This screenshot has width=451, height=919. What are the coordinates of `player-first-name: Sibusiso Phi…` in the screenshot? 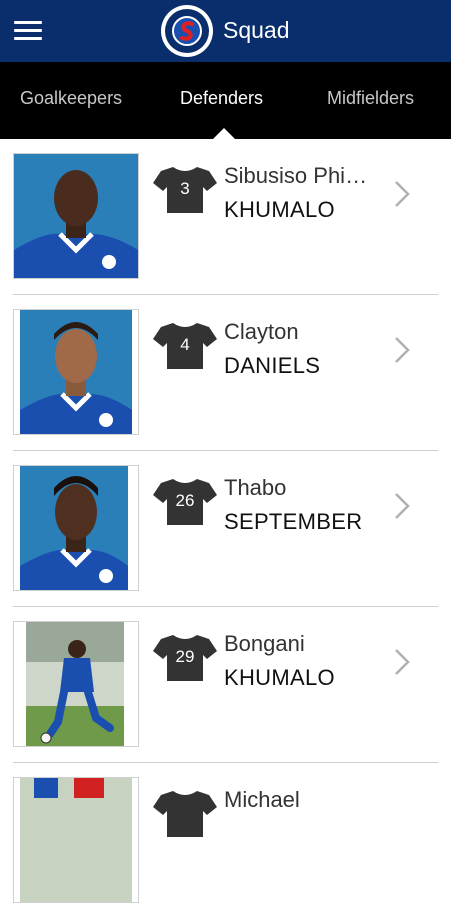 It's located at (296, 175).